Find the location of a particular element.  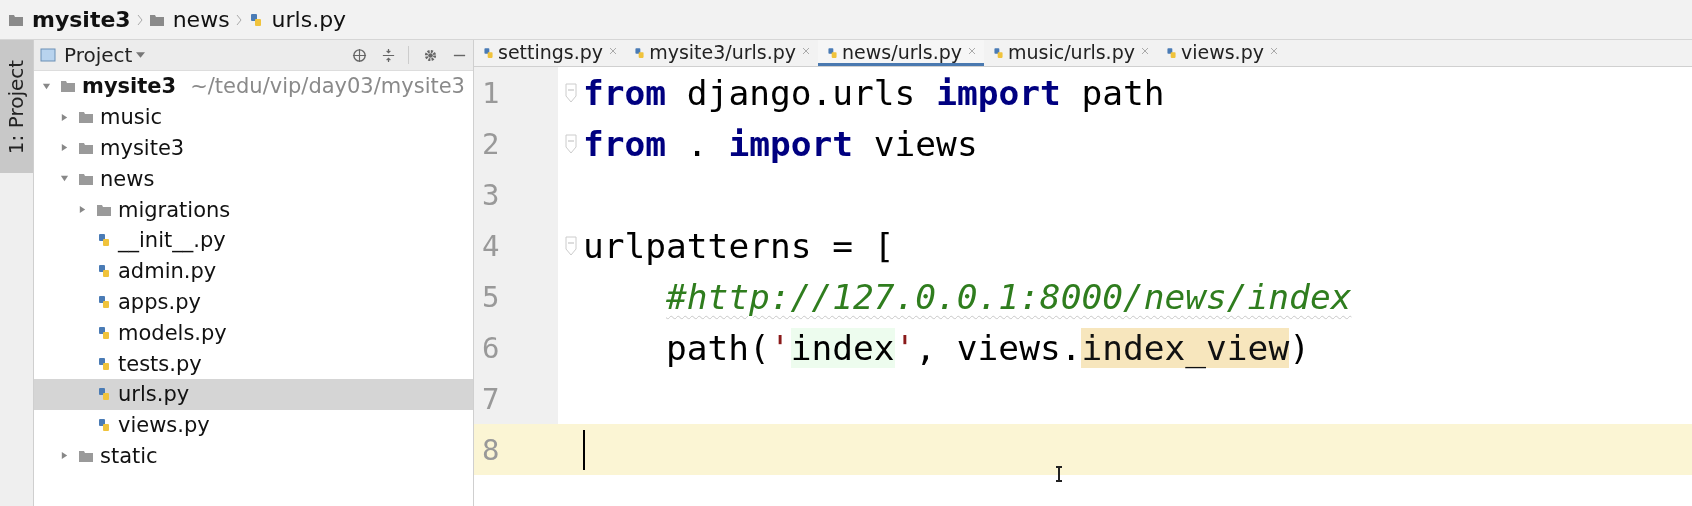

tree-item: models.py is located at coordinates (253, 333).